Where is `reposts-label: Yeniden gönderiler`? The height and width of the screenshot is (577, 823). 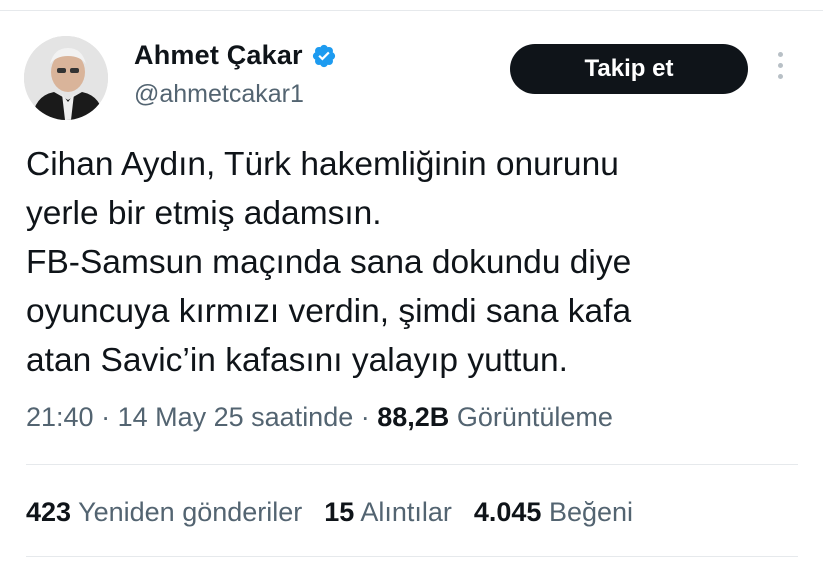
reposts-label: Yeniden gönderiler is located at coordinates (190, 512).